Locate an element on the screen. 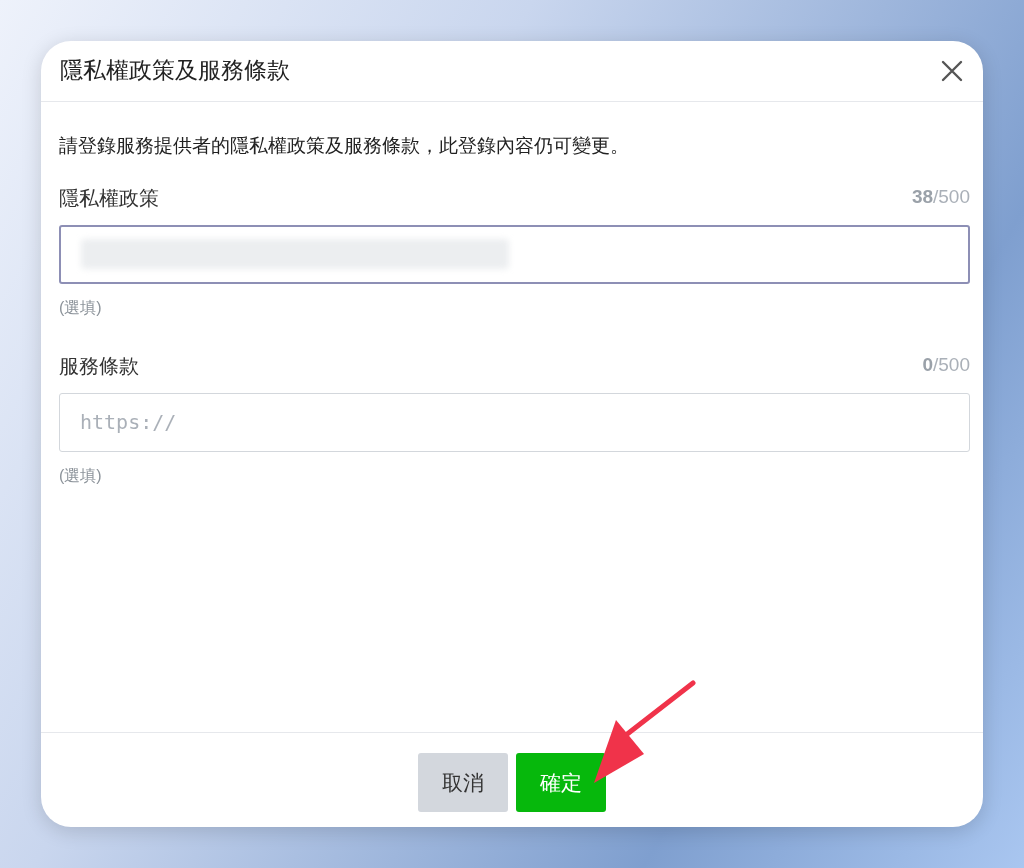 The height and width of the screenshot is (868, 1024). field-label: 隱私權政策 is located at coordinates (109, 198).